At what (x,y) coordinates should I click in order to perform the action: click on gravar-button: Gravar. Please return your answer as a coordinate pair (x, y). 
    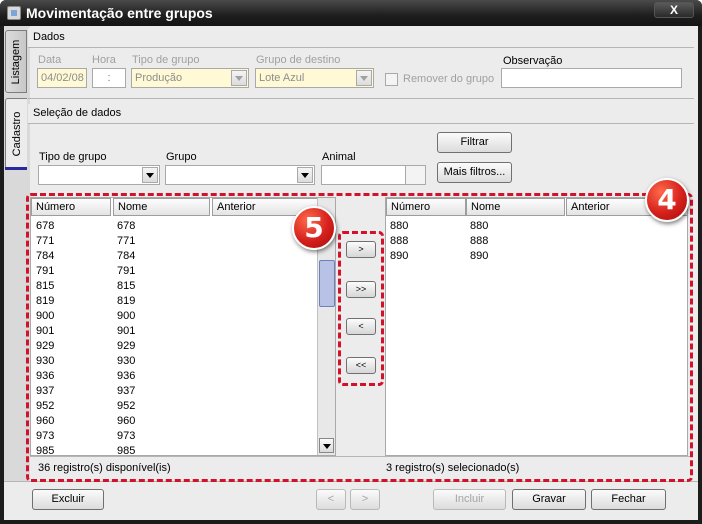
    Looking at the image, I should click on (549, 499).